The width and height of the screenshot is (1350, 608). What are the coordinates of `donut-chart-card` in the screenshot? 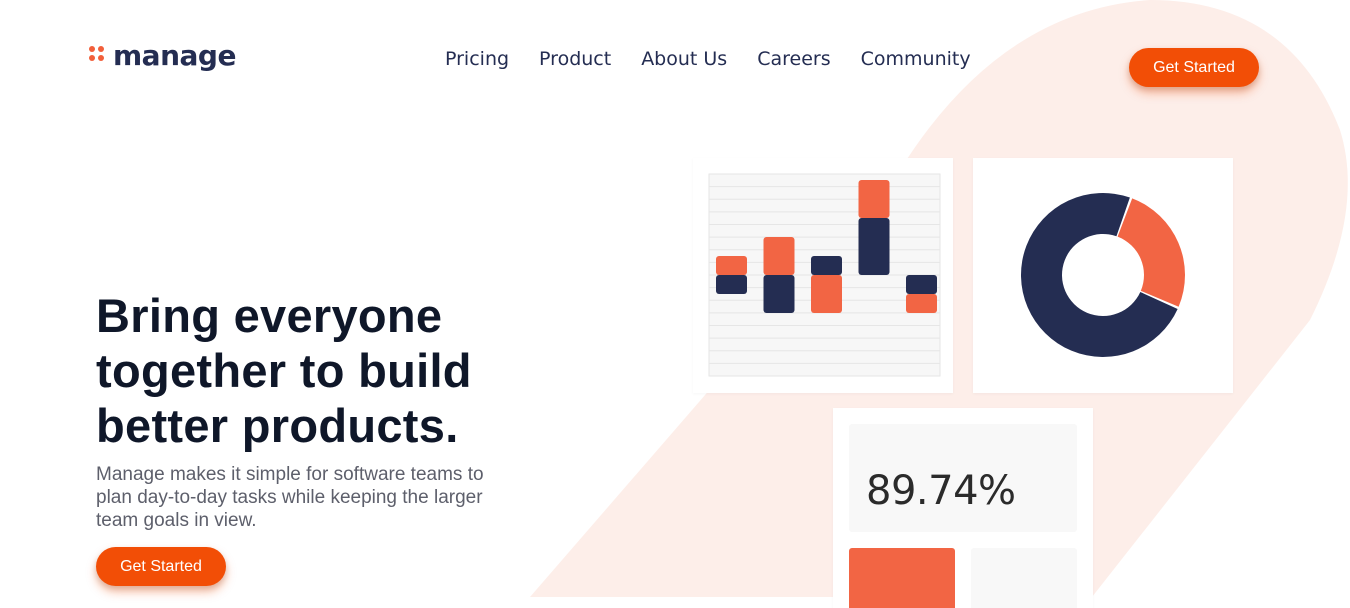 It's located at (1103, 275).